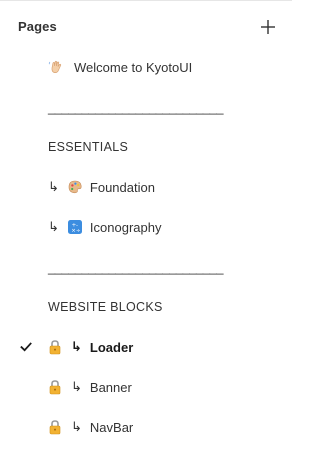 The width and height of the screenshot is (320, 456). I want to click on add-page-button, so click(268, 27).